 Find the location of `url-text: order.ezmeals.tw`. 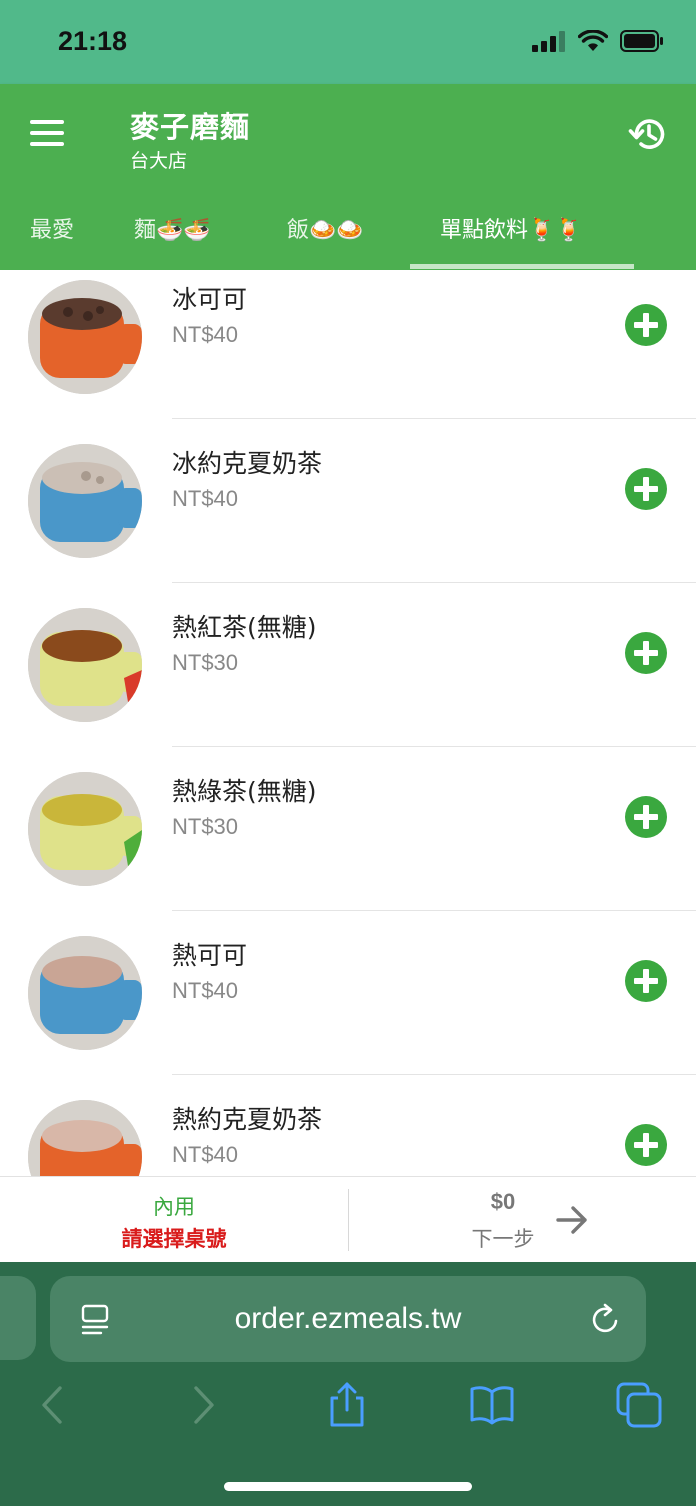

url-text: order.ezmeals.tw is located at coordinates (348, 1318).